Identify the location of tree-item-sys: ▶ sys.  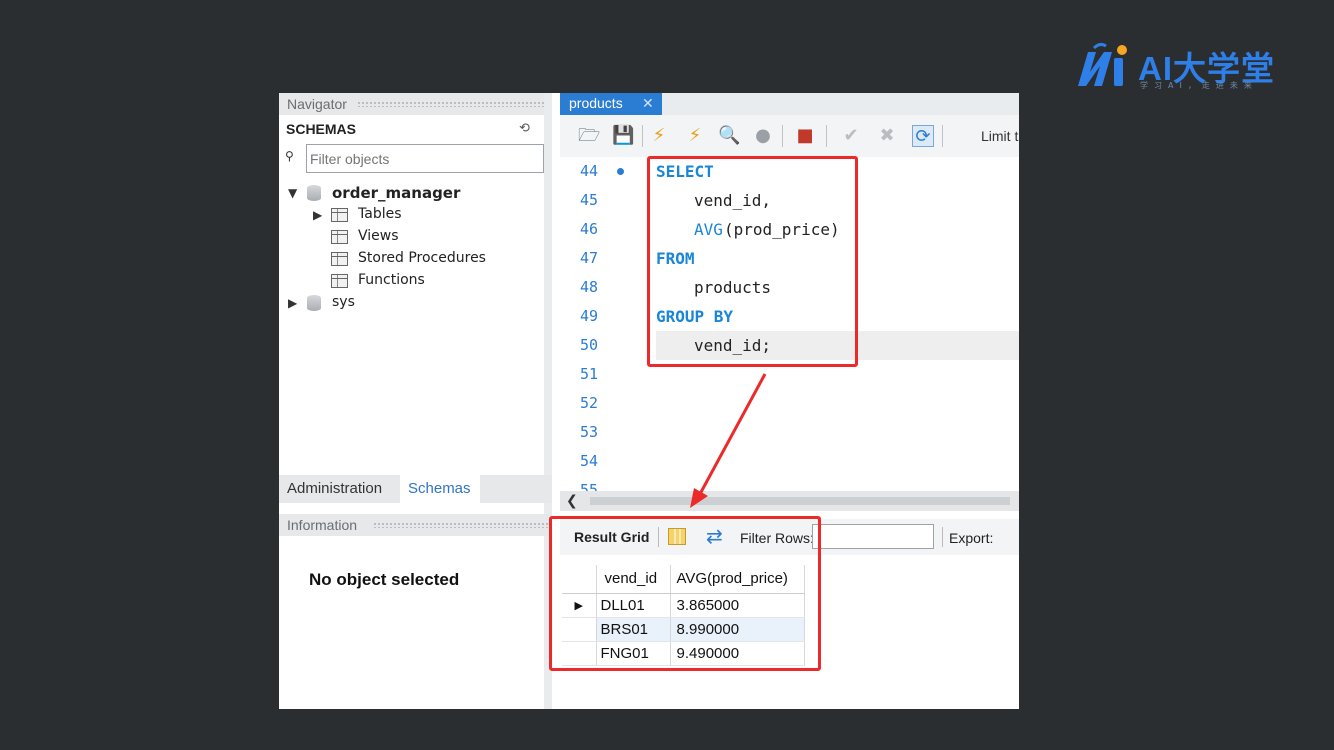
(411, 304).